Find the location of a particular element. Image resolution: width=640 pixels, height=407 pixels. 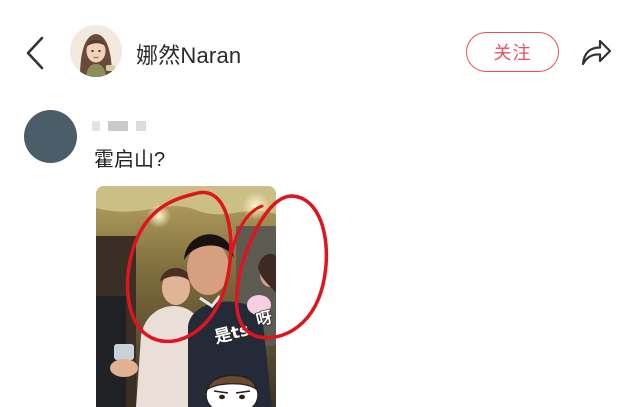

author-avatar-illustration is located at coordinates (96, 51).